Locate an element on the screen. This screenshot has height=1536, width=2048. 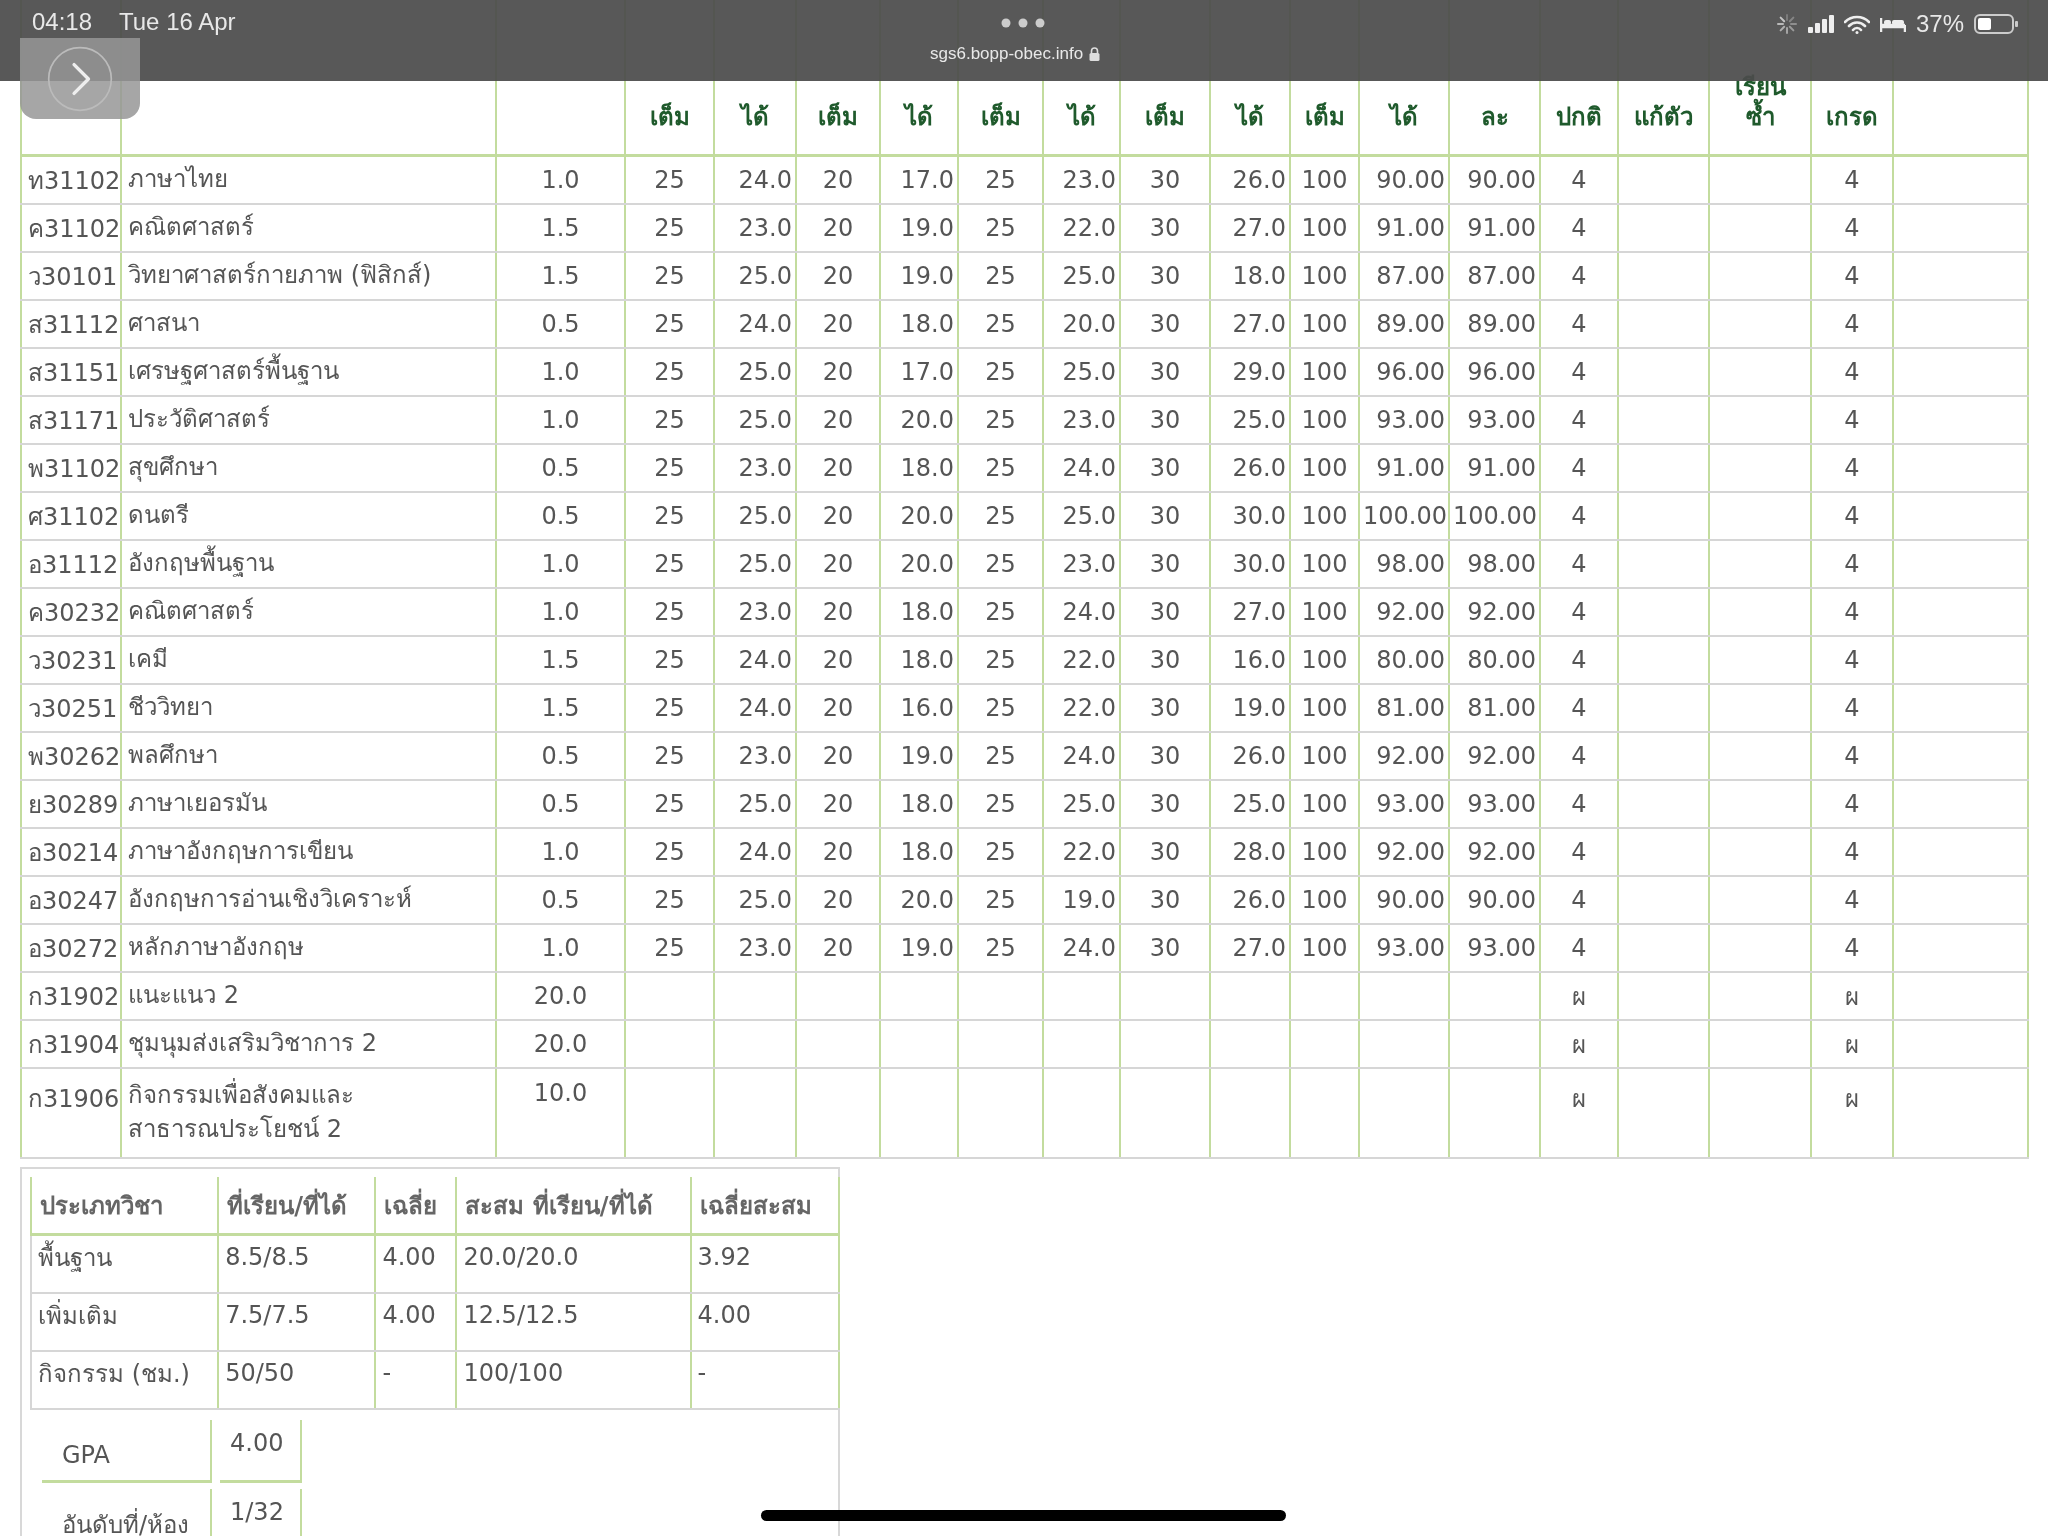
table-cell: ส31171 is located at coordinates (71, 420).